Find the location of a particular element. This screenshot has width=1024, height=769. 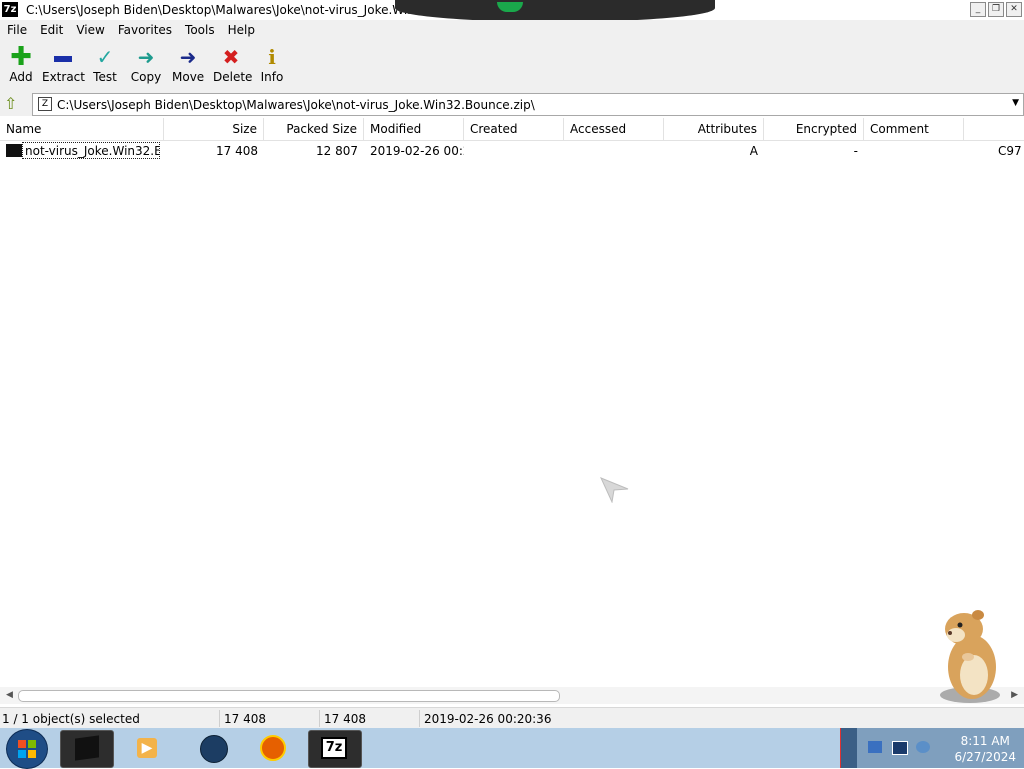

mouse-cursor-icon is located at coordinates (614, 490).